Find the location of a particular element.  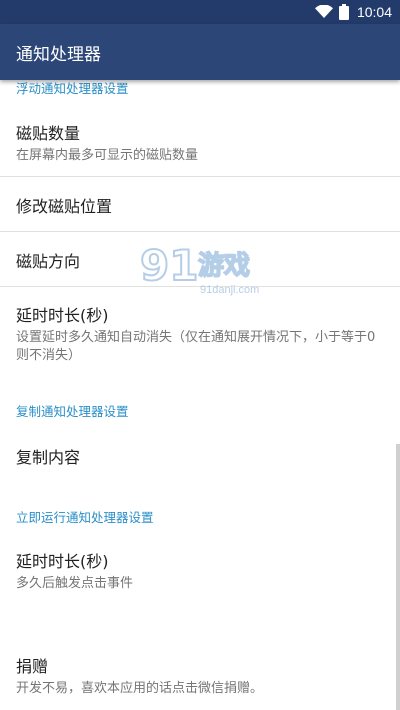

pref-summary: 多久后触发点击事件 is located at coordinates (75, 583).